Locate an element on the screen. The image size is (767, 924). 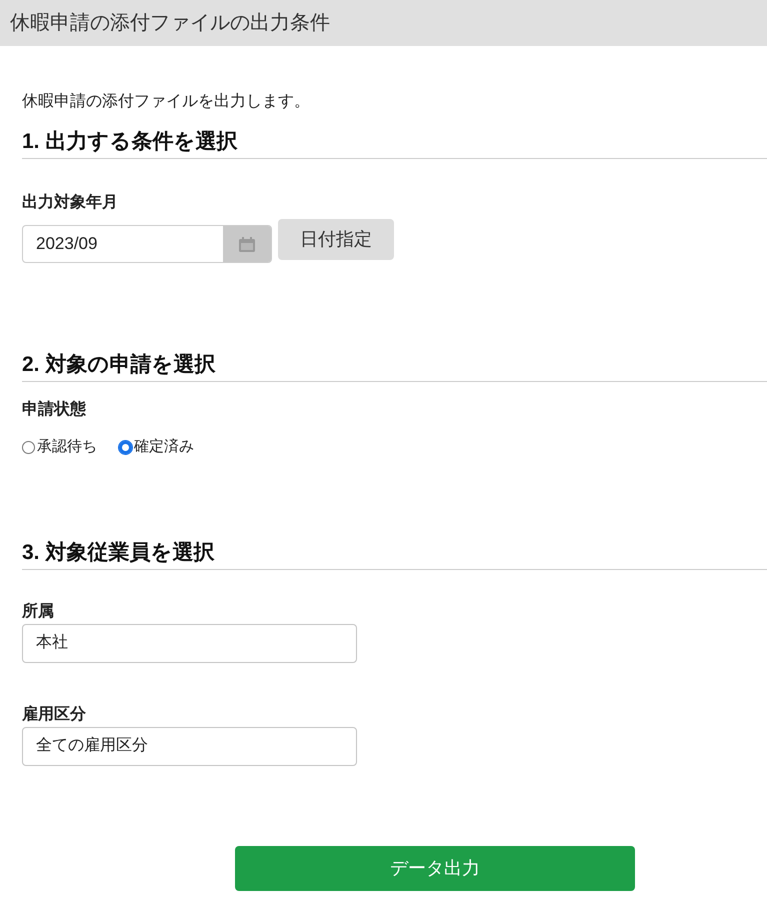
radio-unselected is located at coordinates (28, 447).